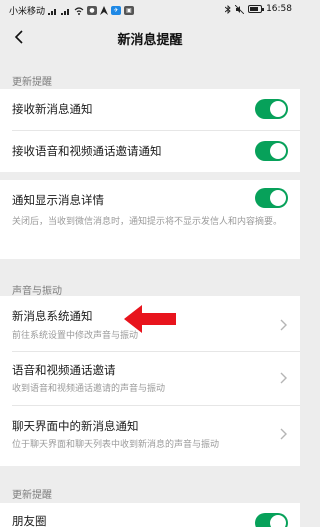 The height and width of the screenshot is (527, 320). Describe the element at coordinates (65, 11) in the screenshot. I see `signal-2-icon` at that location.